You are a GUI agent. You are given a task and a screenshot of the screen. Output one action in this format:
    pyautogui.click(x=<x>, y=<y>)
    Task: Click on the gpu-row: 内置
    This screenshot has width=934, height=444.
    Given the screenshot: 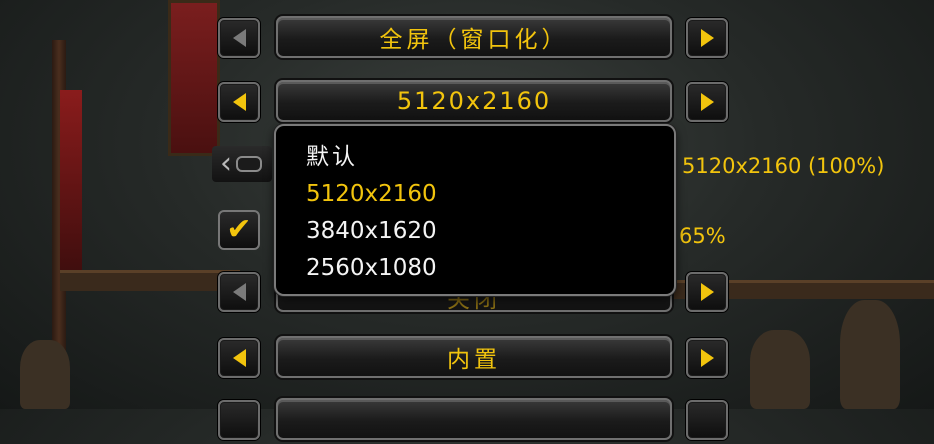 What is the action you would take?
    pyautogui.click(x=474, y=359)
    